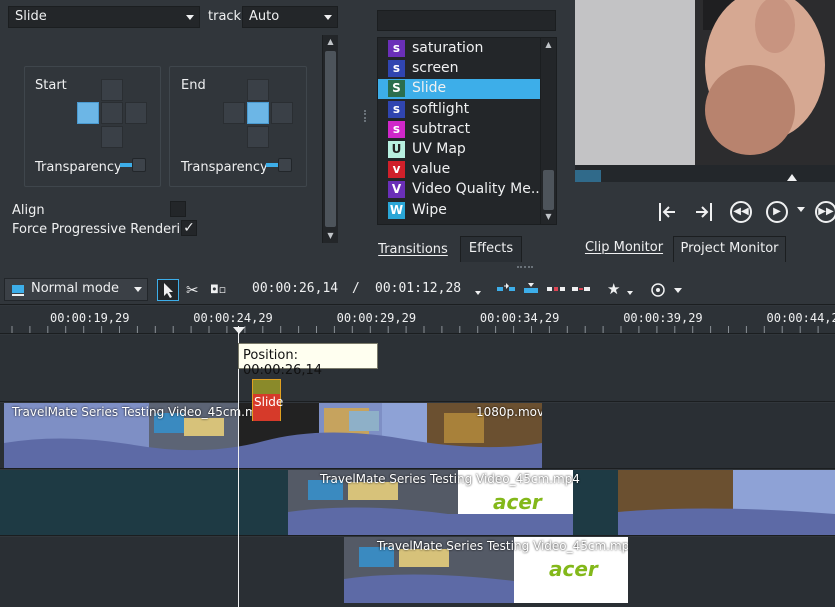  What do you see at coordinates (239, 330) in the screenshot?
I see `playhead-marker-icon` at bounding box center [239, 330].